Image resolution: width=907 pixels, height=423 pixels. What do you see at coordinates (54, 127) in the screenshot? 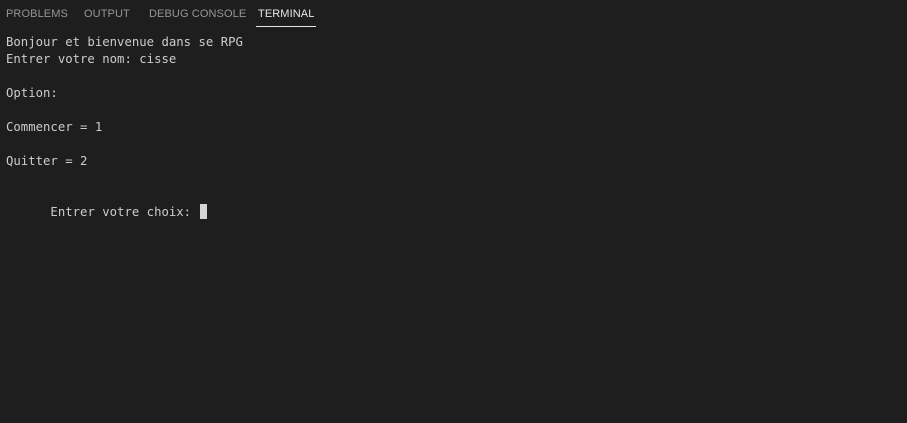
I see `terminal-line: Commencer = 1` at bounding box center [54, 127].